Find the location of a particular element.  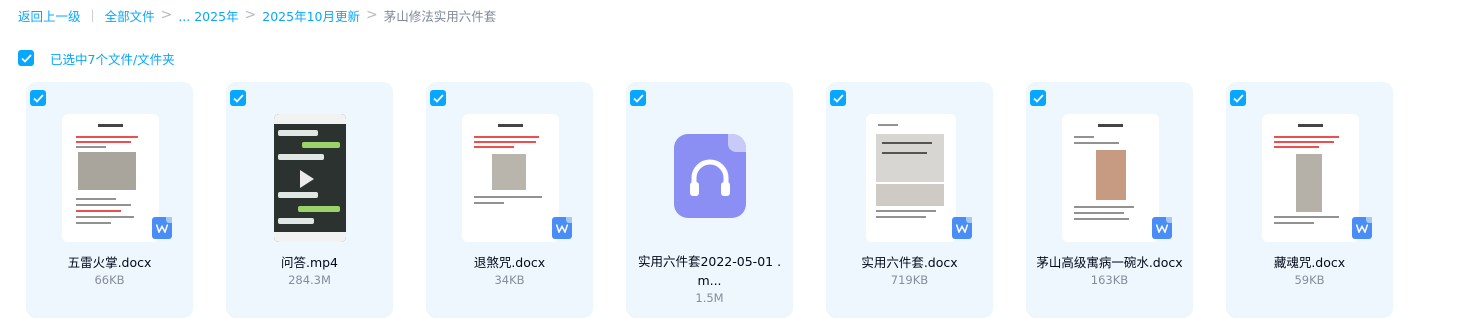

back-link: 返回上一级 is located at coordinates (49, 15).